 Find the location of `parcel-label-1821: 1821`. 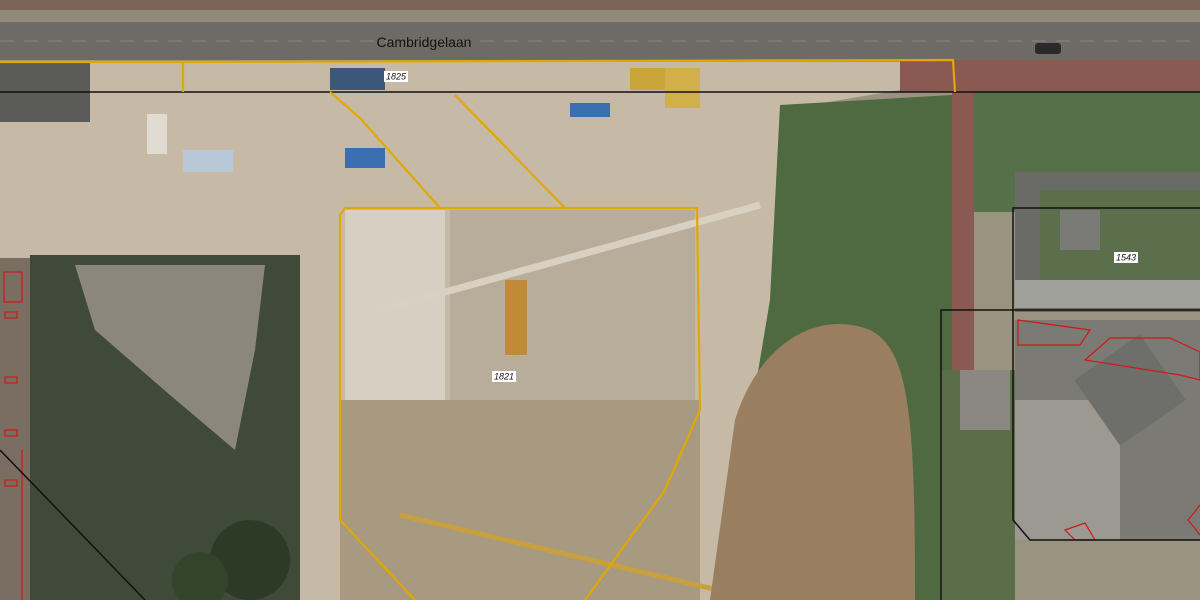

parcel-label-1821: 1821 is located at coordinates (504, 377).